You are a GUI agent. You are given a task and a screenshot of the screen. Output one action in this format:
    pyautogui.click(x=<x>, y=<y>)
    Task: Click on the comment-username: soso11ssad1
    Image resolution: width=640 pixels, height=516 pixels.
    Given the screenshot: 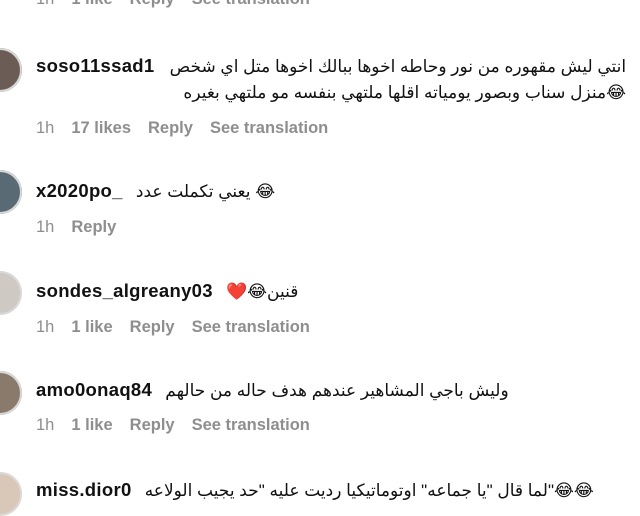 What is the action you would take?
    pyautogui.click(x=95, y=65)
    